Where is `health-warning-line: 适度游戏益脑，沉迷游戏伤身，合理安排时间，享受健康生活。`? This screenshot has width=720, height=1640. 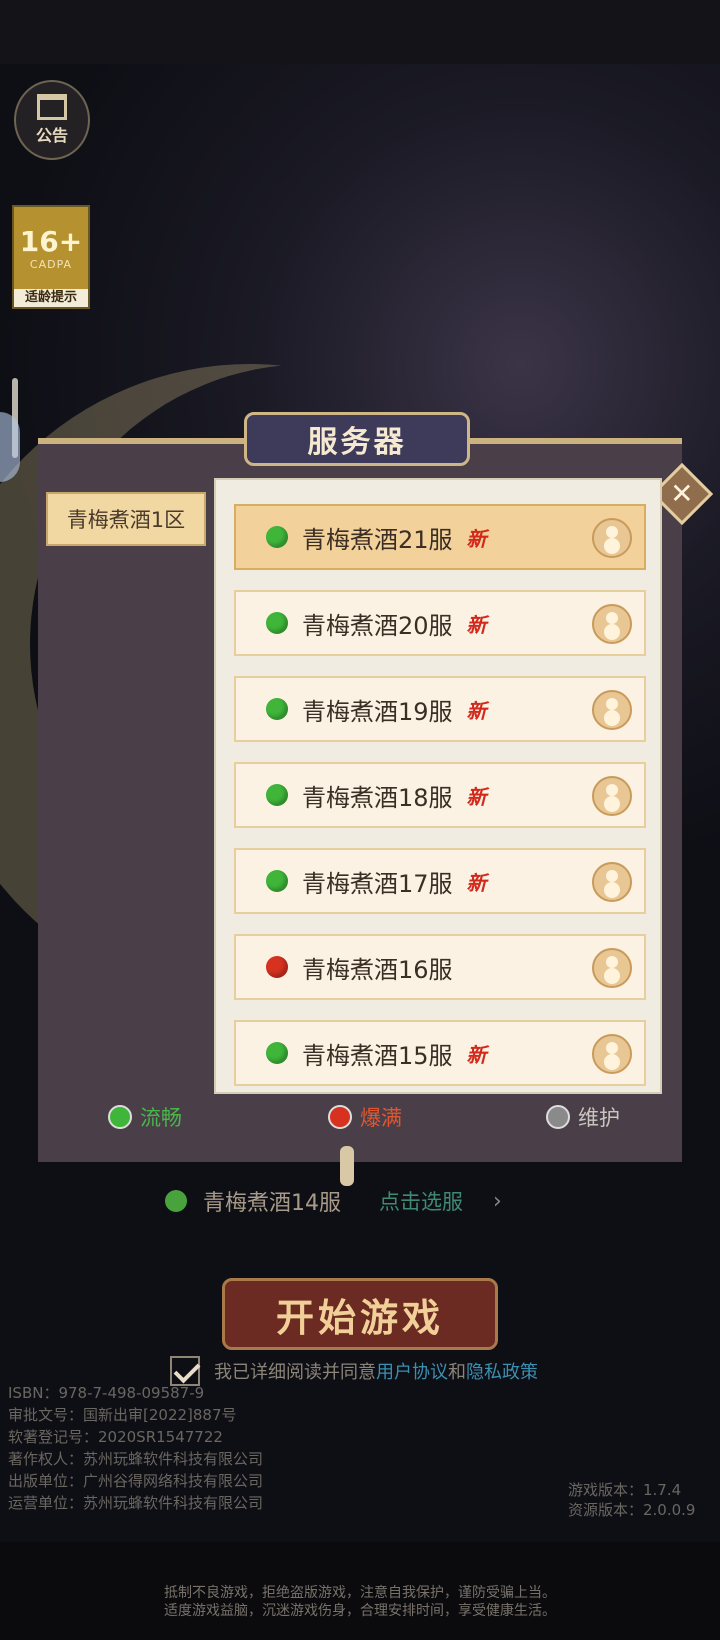
health-warning-line: 适度游戏益脑，沉迷游戏伤身，合理安排时间，享受健康生活。 is located at coordinates (360, 1611).